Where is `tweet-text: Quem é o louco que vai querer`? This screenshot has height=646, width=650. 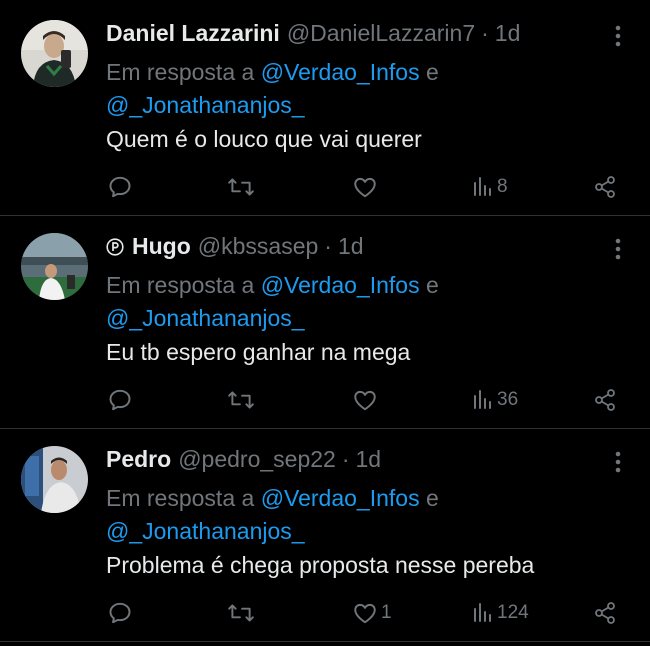 tweet-text: Quem é o louco que vai querer is located at coordinates (264, 139).